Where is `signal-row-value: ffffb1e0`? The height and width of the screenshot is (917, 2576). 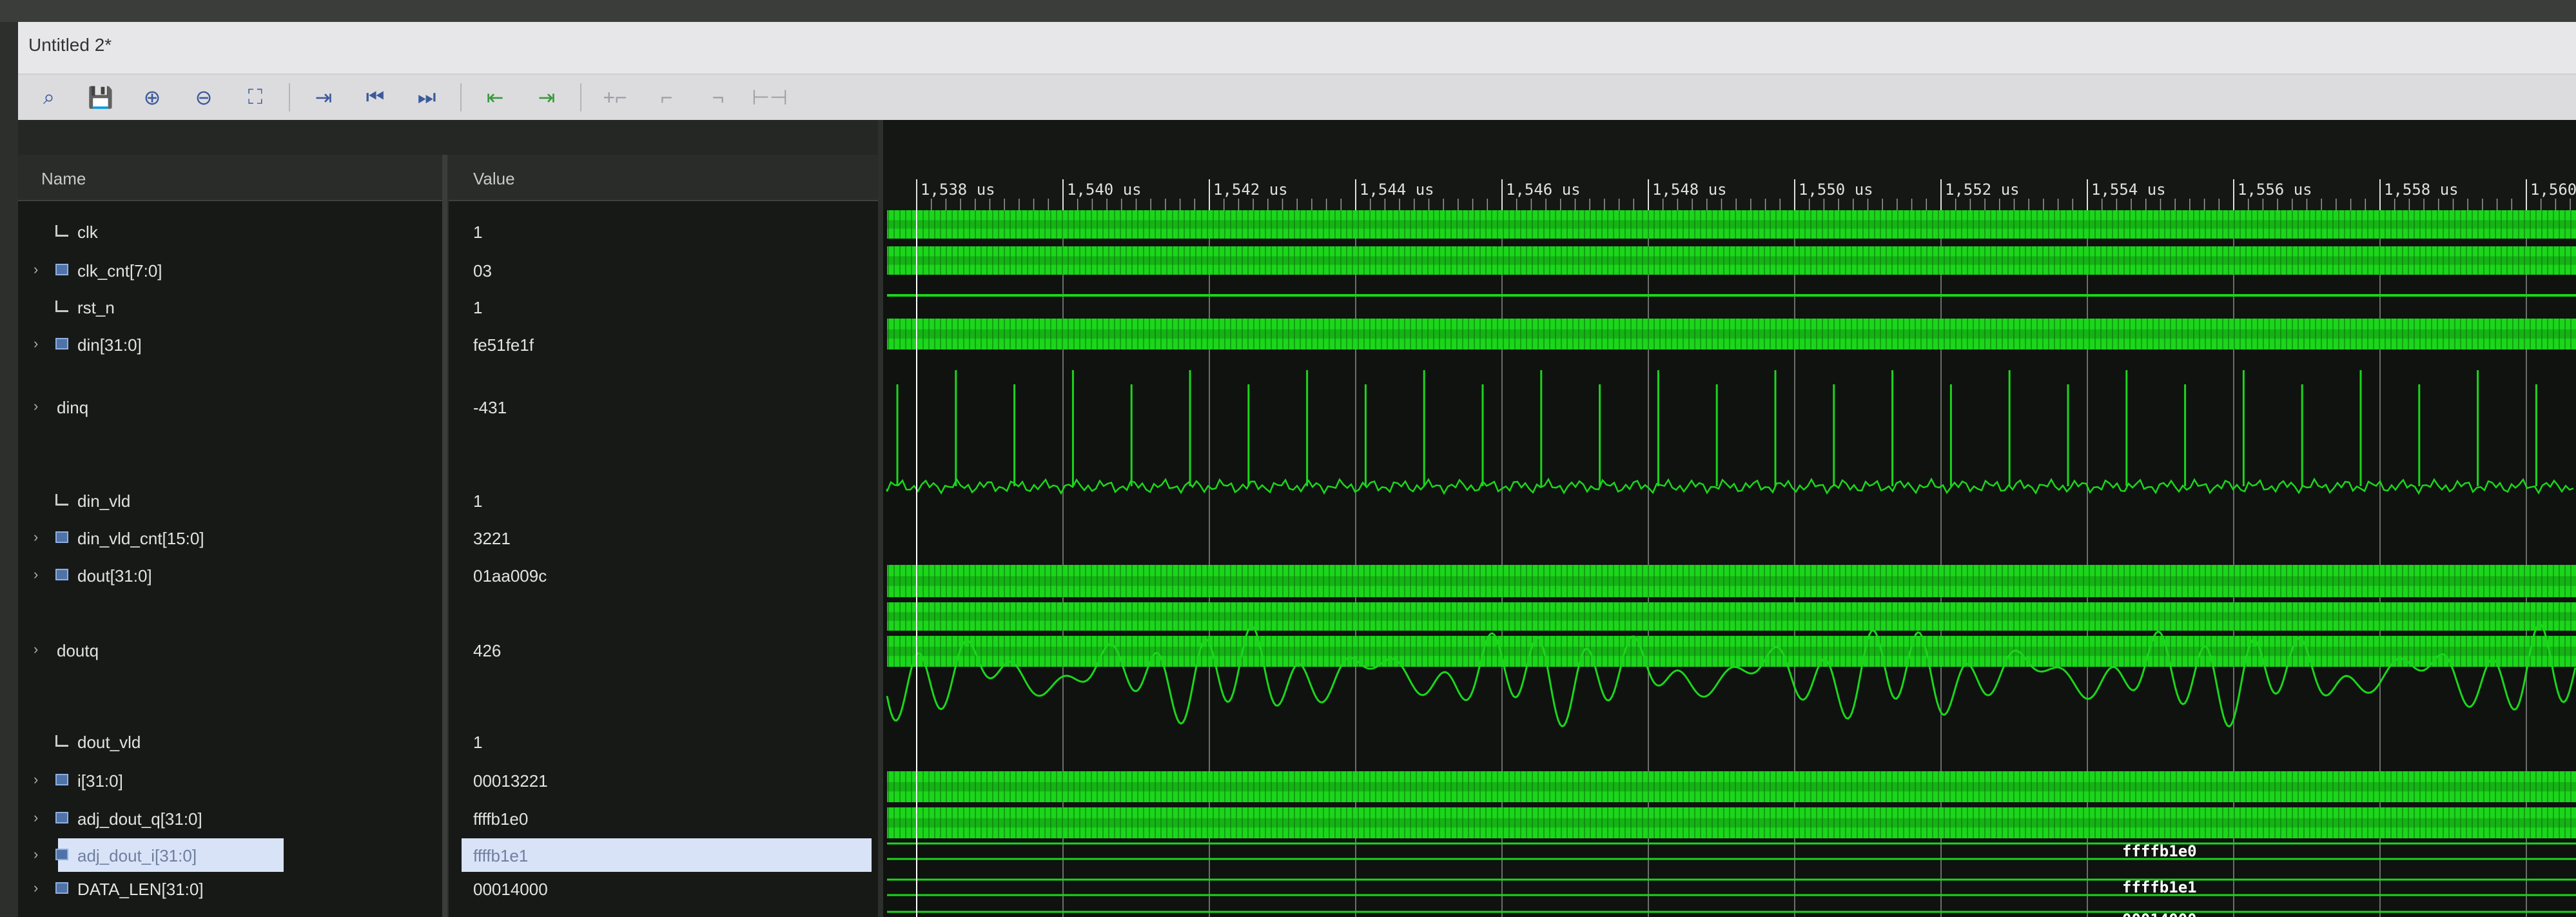
signal-row-value: ffffb1e0 is located at coordinates (664, 818).